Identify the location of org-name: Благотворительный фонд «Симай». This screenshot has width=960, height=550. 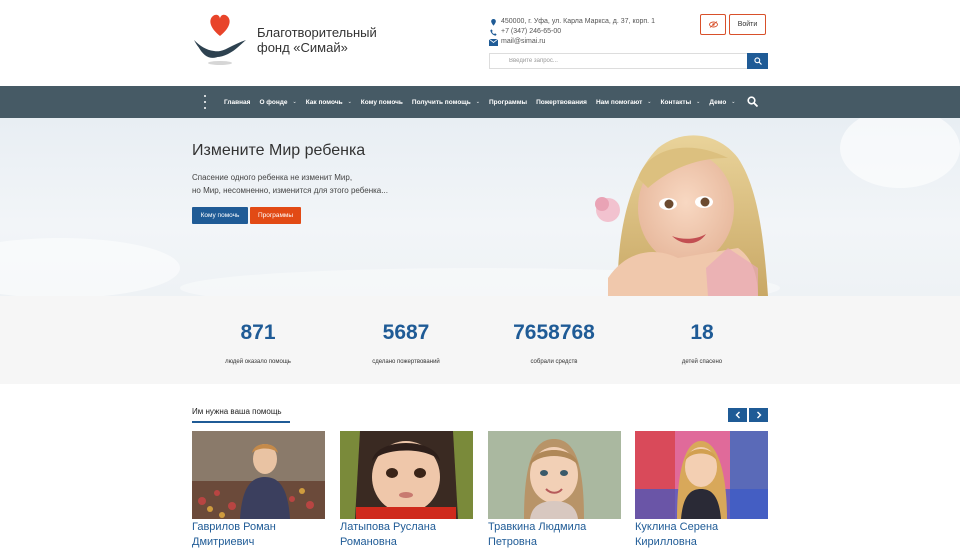
(332, 40).